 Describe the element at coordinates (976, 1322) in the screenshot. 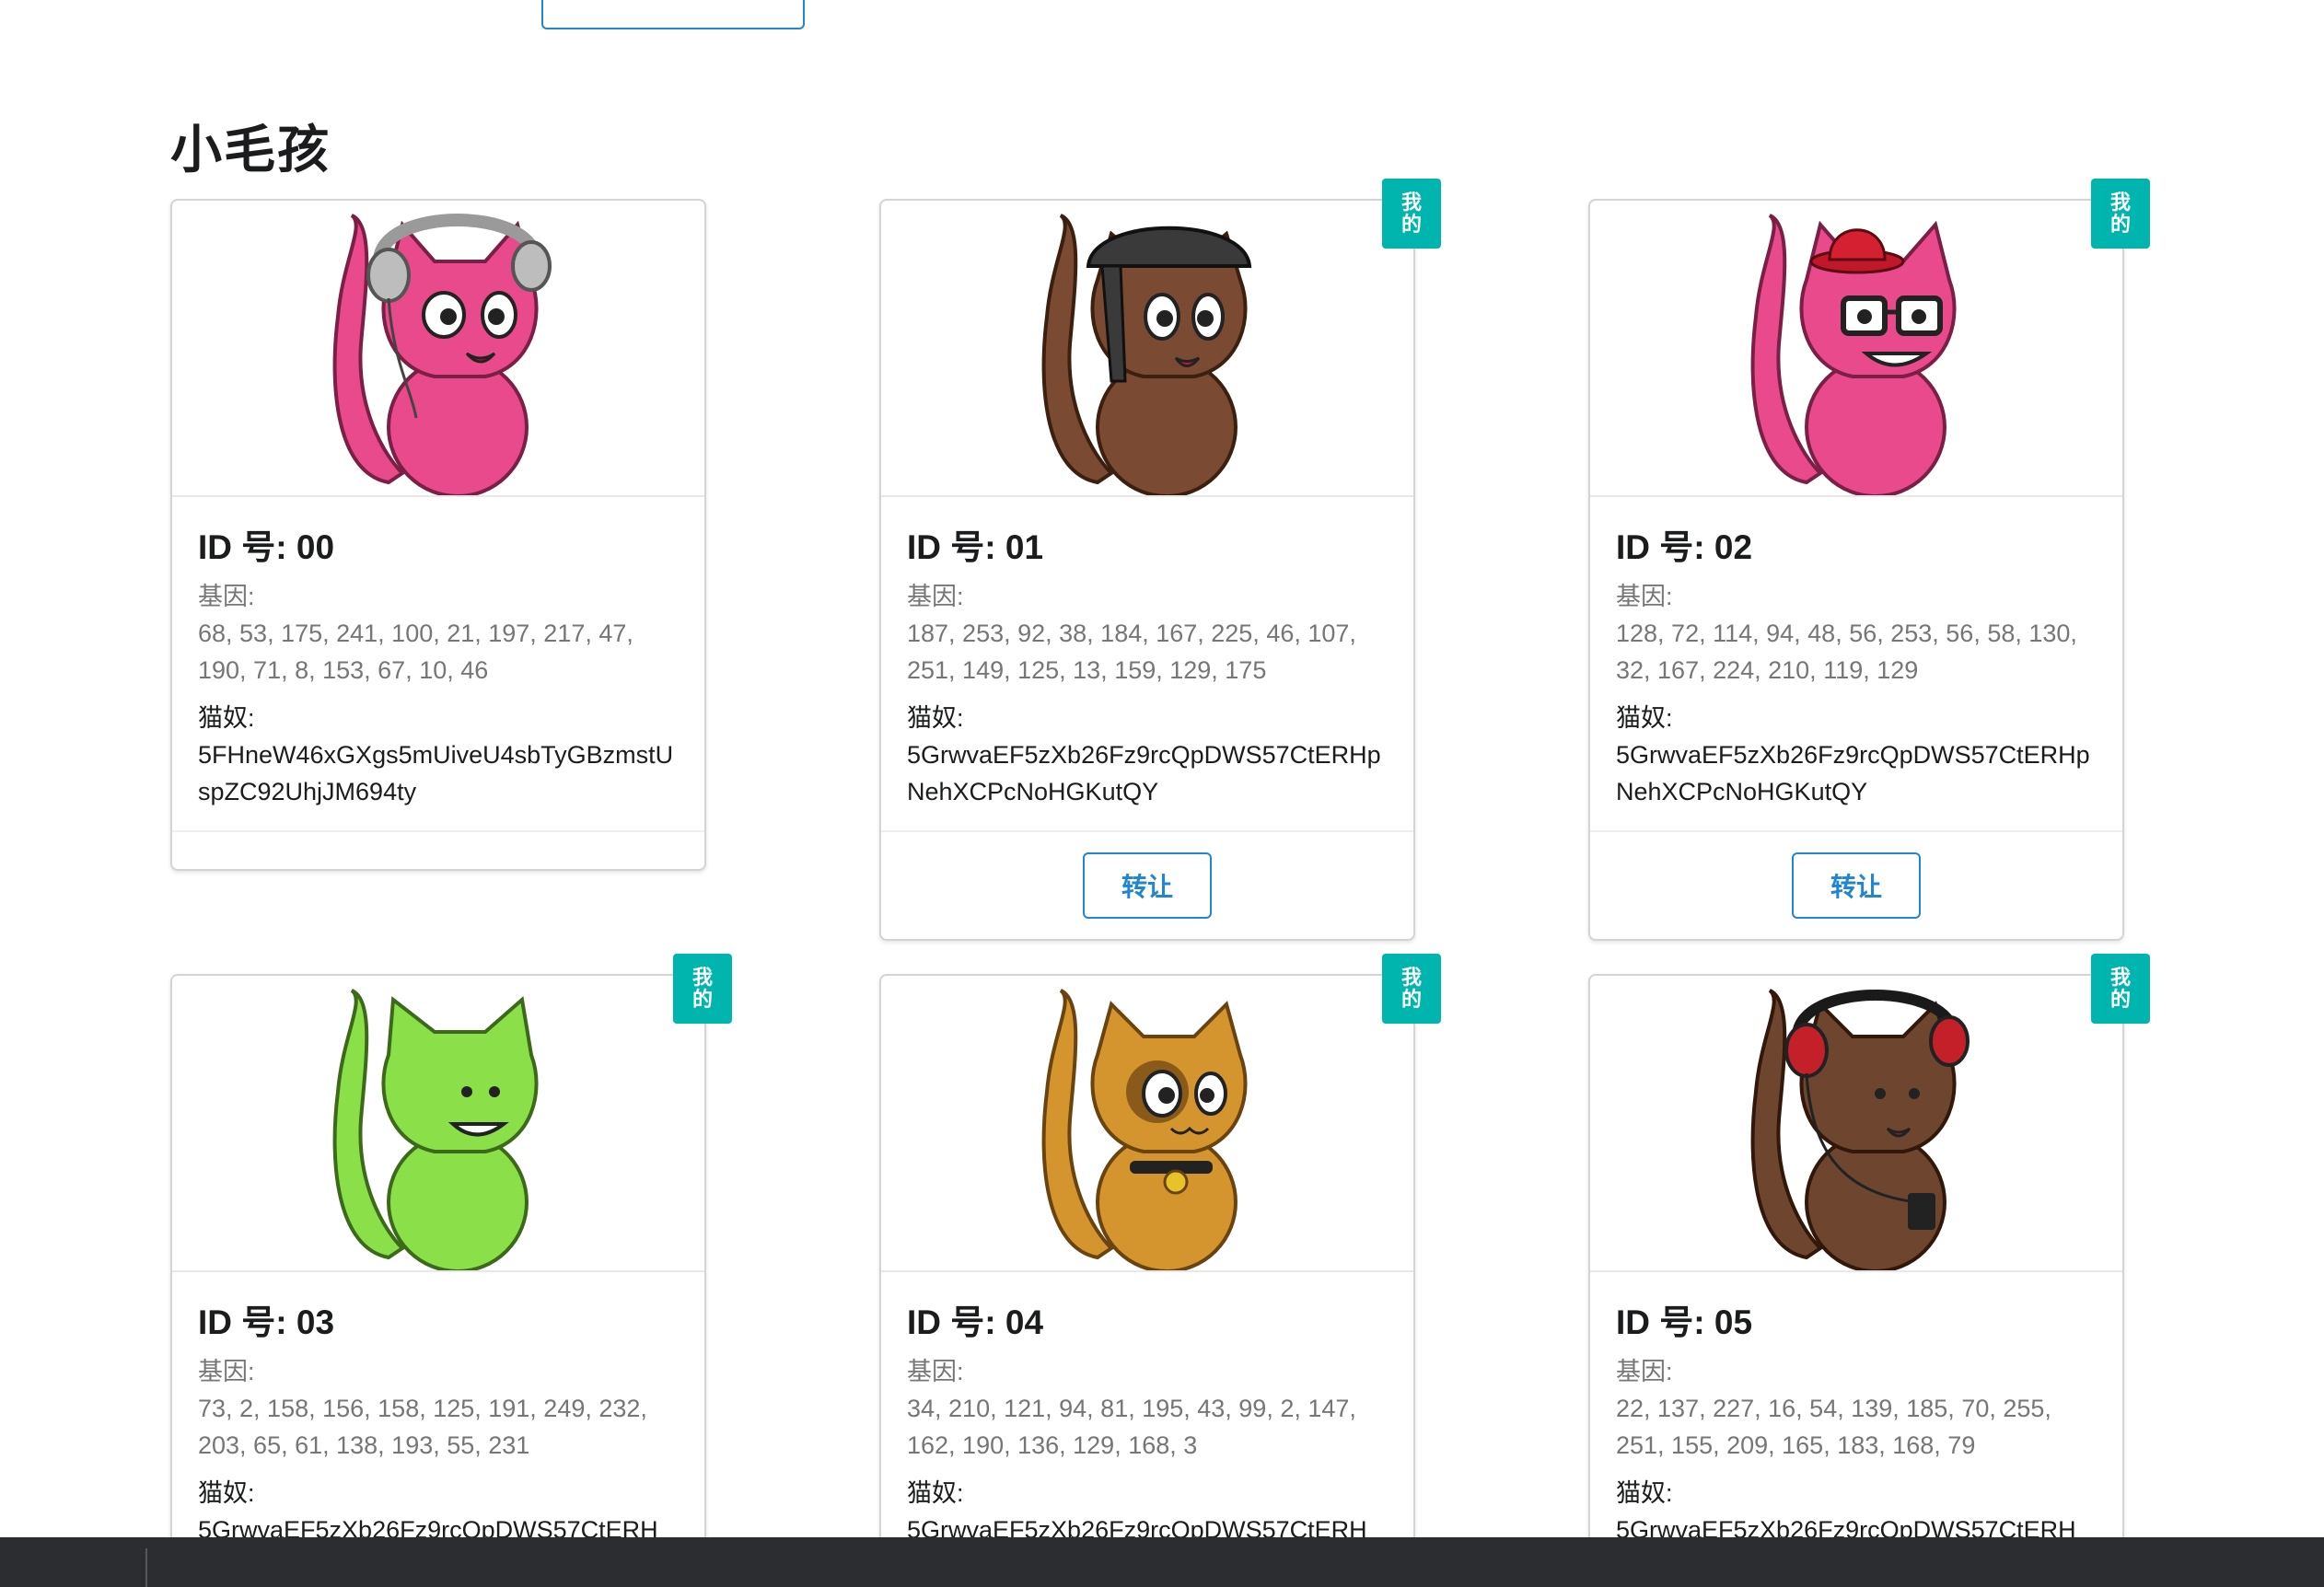

I see `cat-id: ID 号: 04` at that location.